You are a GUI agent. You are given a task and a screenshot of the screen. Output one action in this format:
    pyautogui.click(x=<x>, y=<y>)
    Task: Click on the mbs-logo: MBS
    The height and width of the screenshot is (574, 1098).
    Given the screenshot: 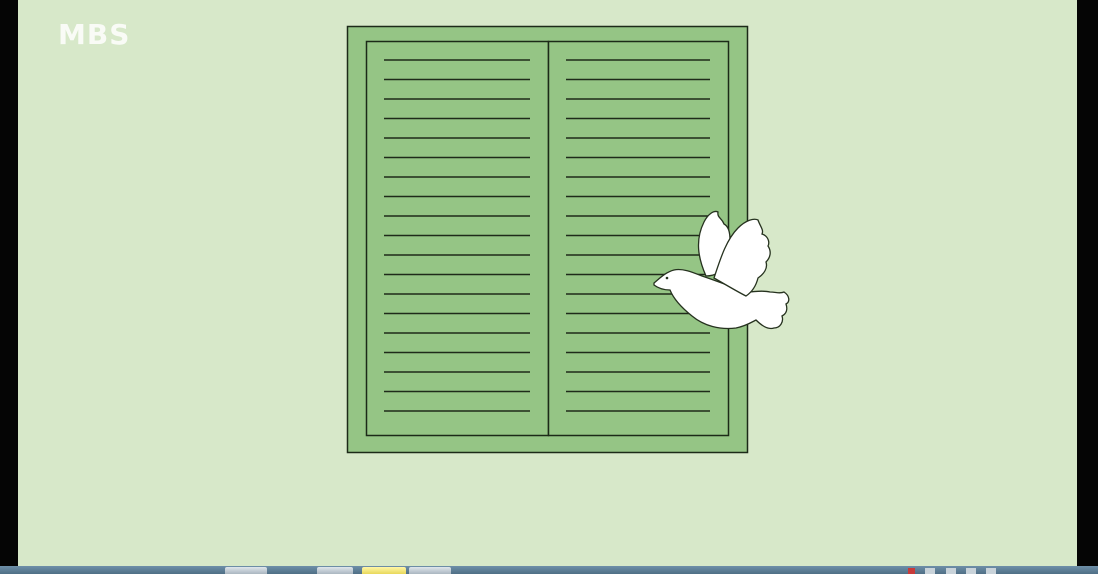 What is the action you would take?
    pyautogui.click(x=94, y=33)
    